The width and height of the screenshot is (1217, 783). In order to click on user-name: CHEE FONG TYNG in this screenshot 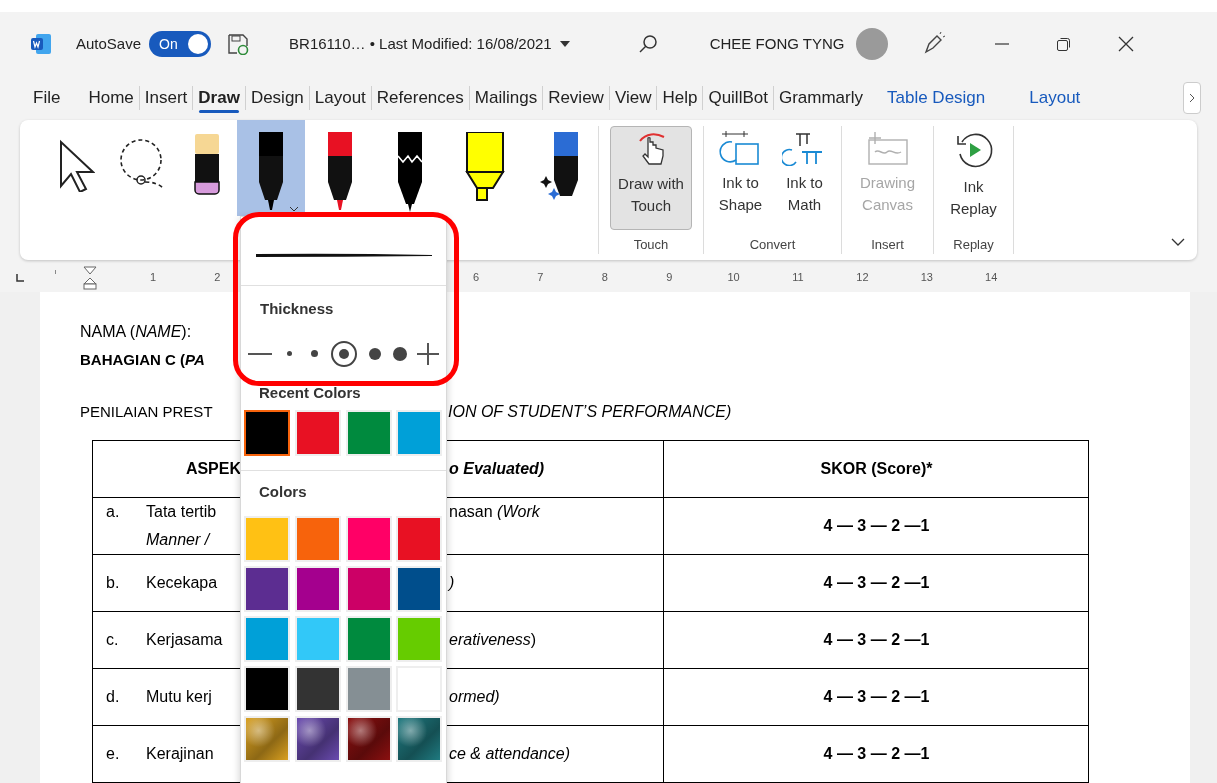, I will do `click(777, 43)`.